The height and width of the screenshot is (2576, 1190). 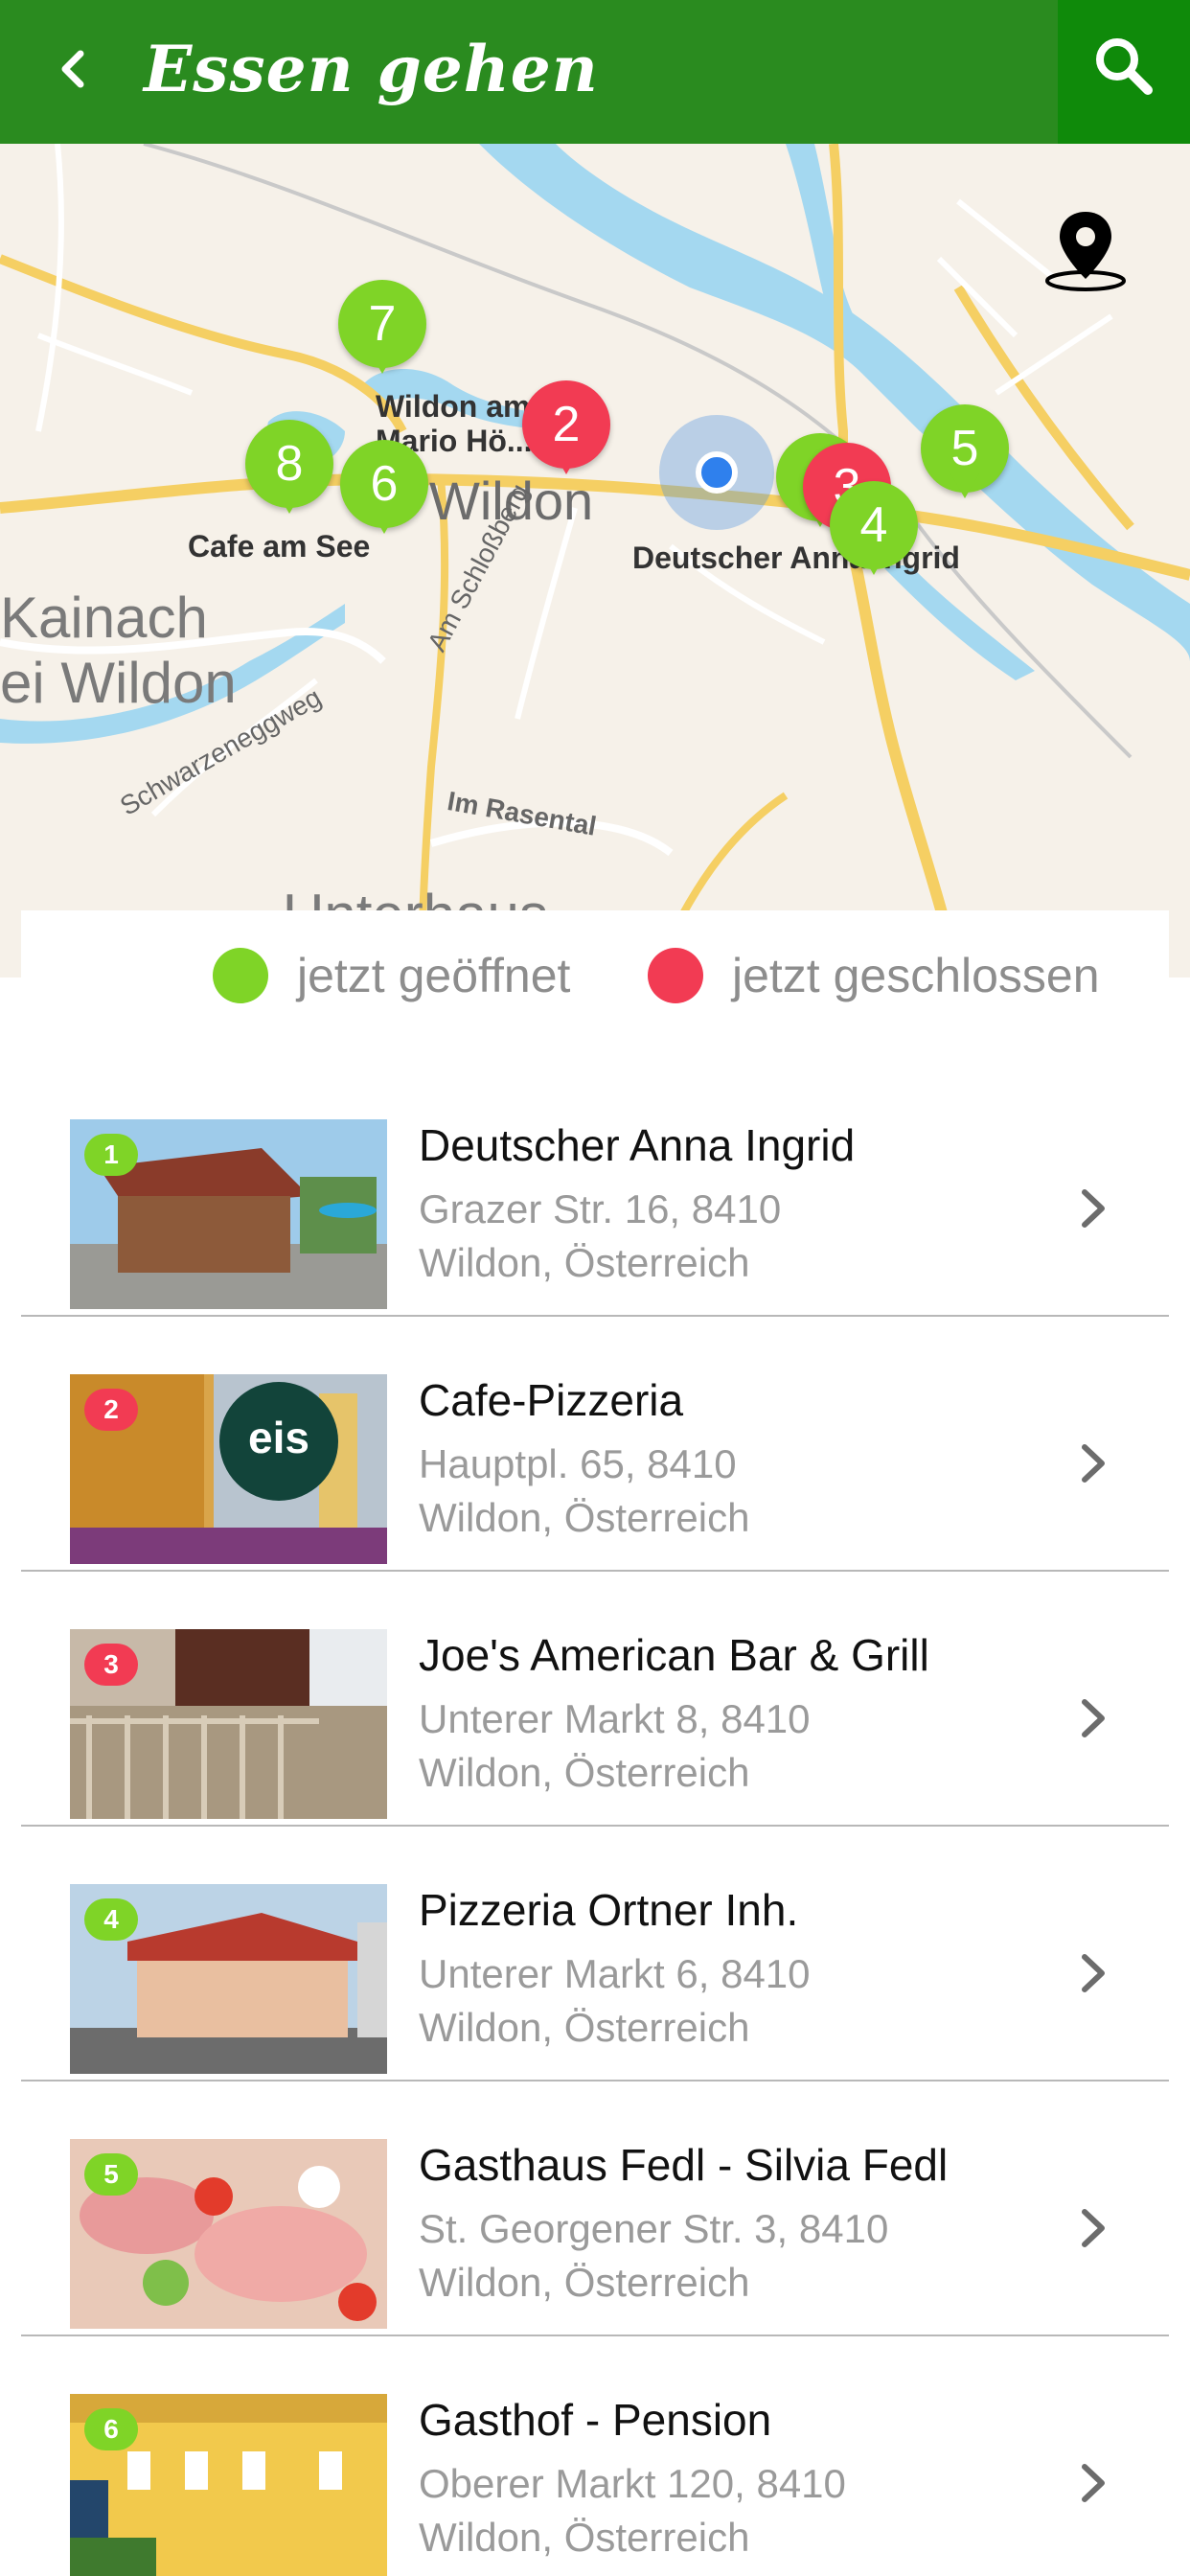 What do you see at coordinates (916, 975) in the screenshot?
I see `legend-closed-label: jetzt geschlossen` at bounding box center [916, 975].